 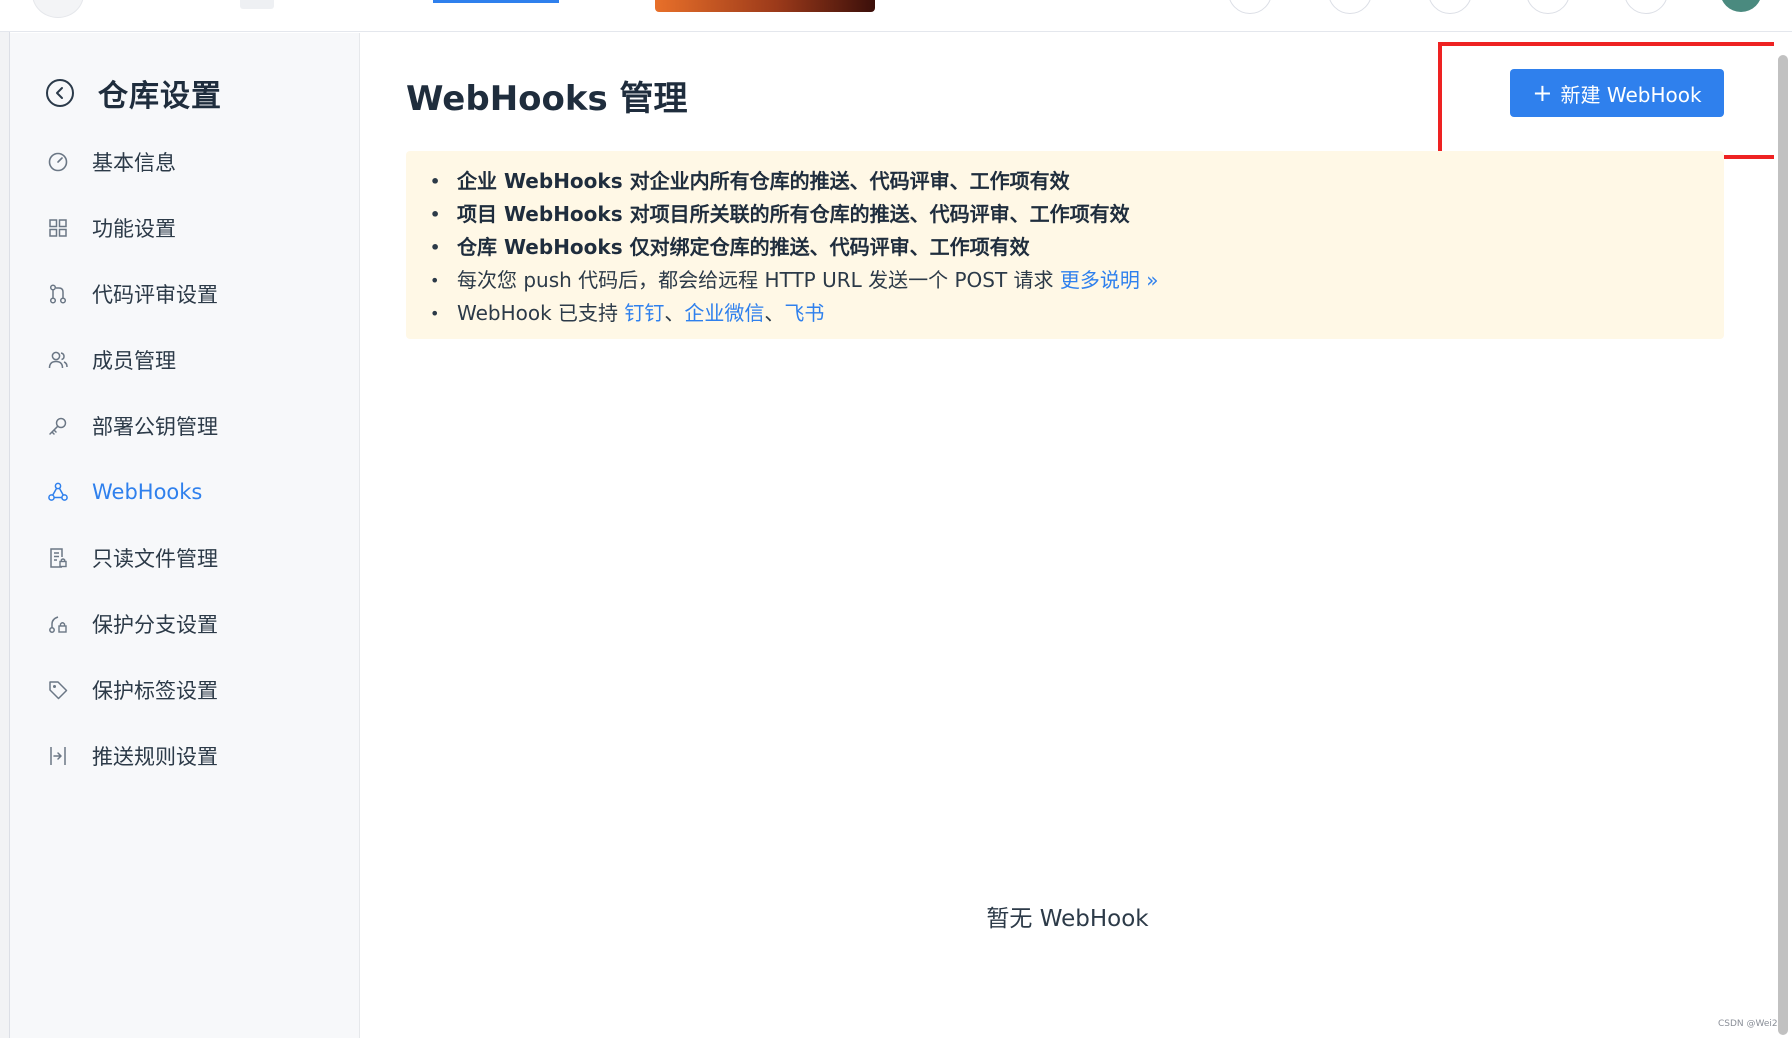 I want to click on users-icon, so click(x=58, y=360).